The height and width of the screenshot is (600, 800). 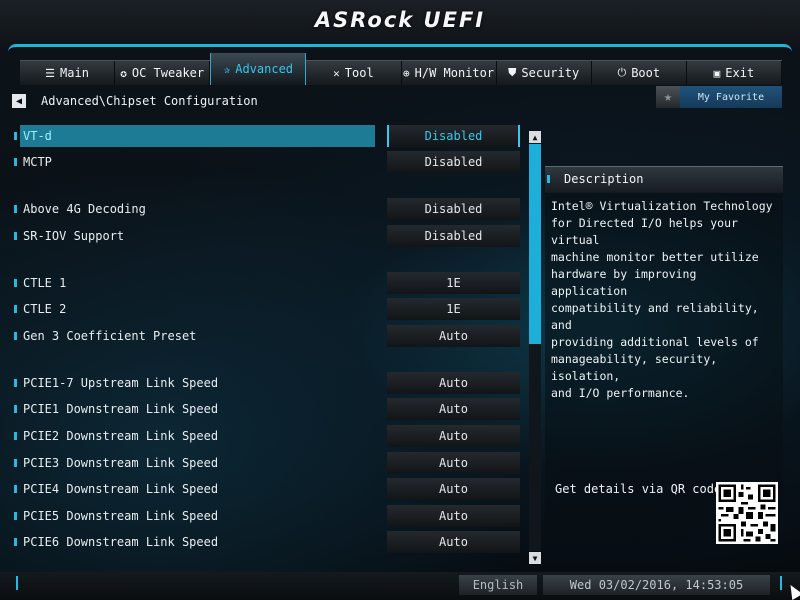 I want to click on setting-row-ctle-2: CTLE 2 1E, so click(x=267, y=309).